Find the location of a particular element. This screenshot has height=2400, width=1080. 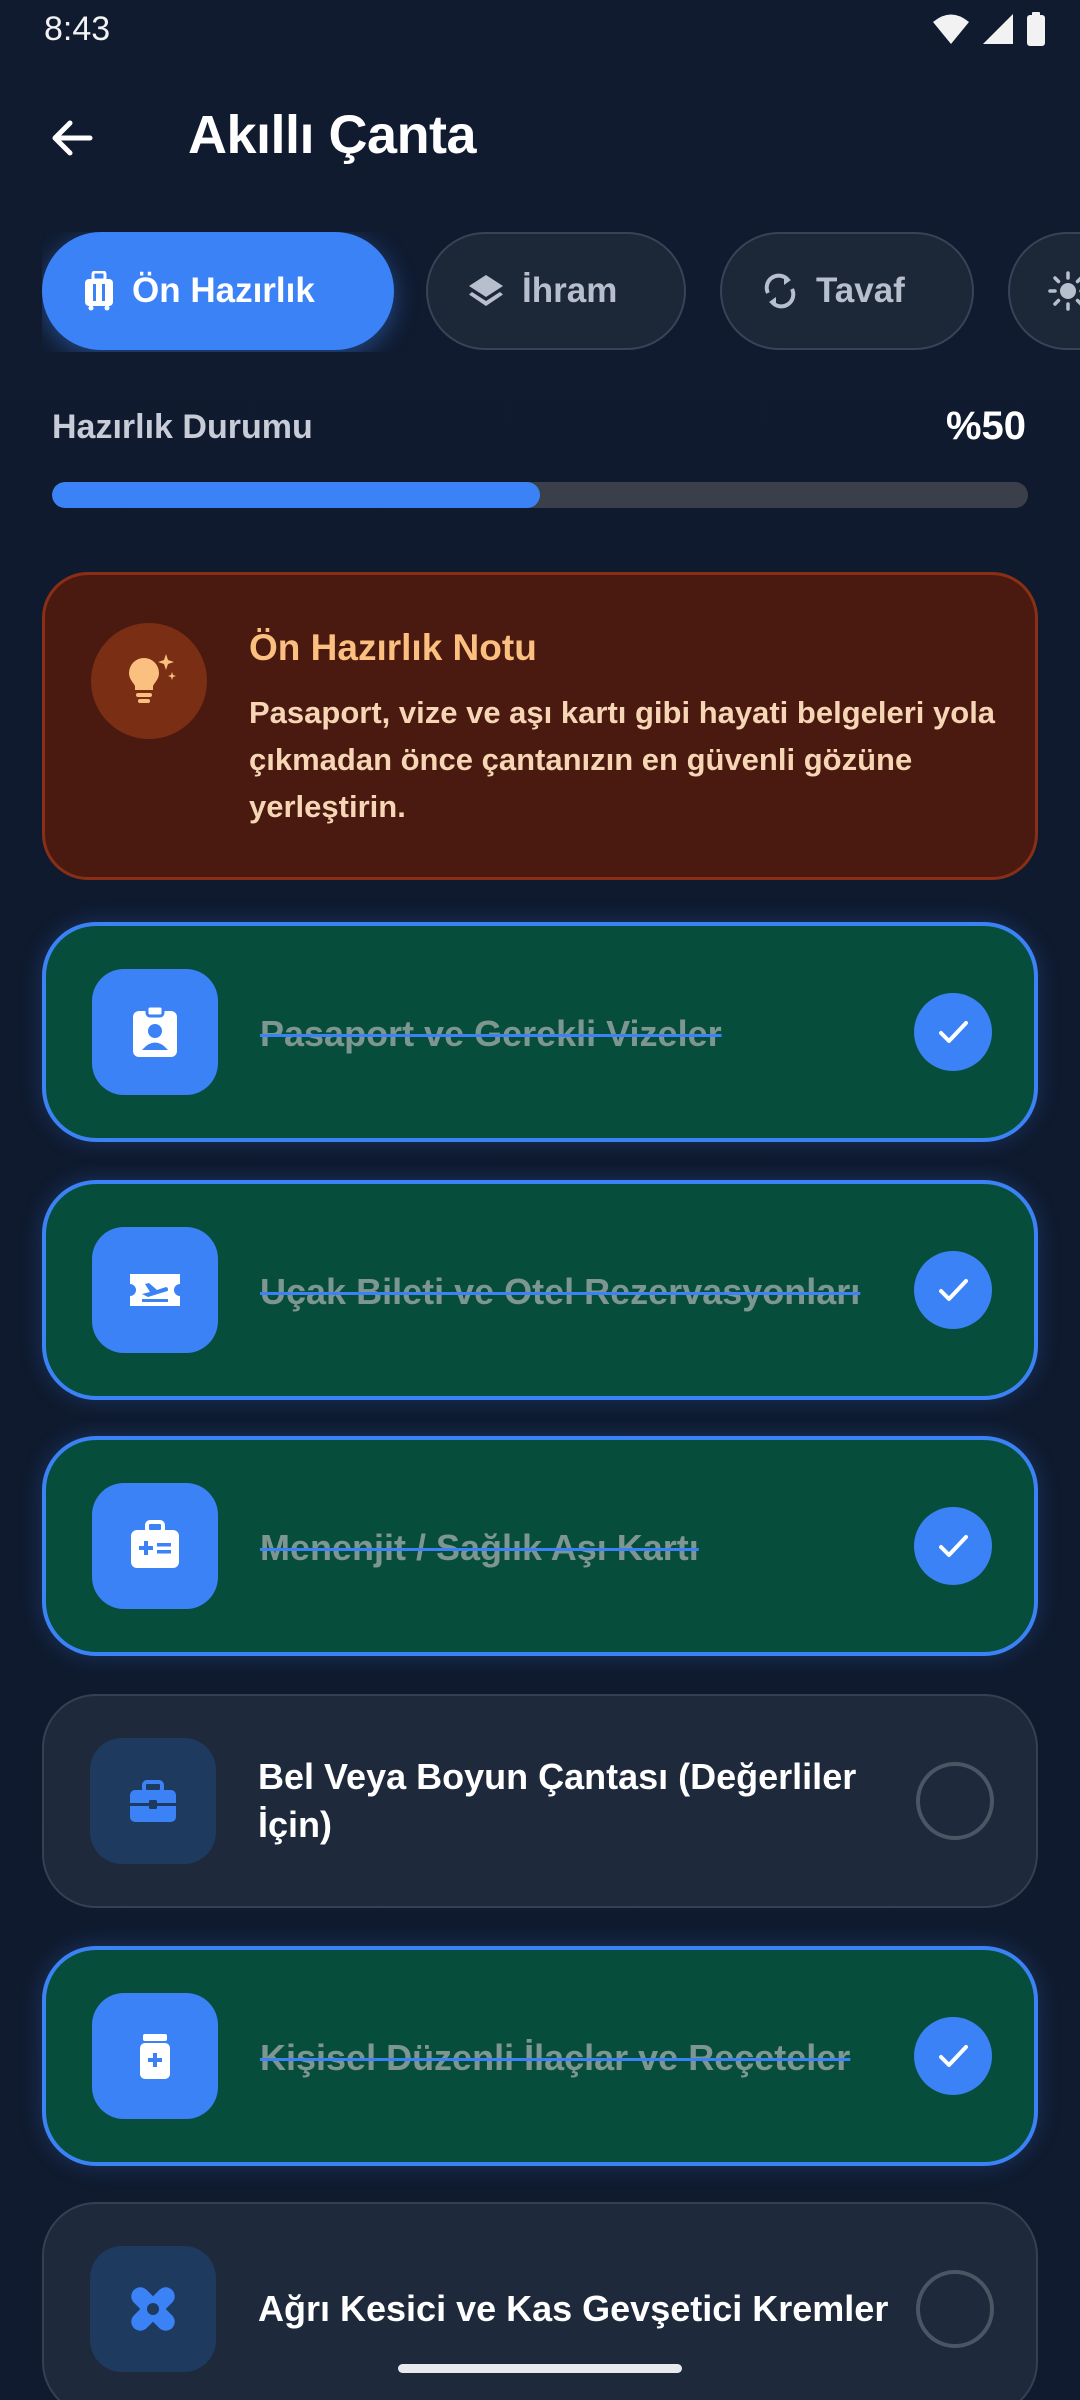

tab-partial is located at coordinates (1044, 291).